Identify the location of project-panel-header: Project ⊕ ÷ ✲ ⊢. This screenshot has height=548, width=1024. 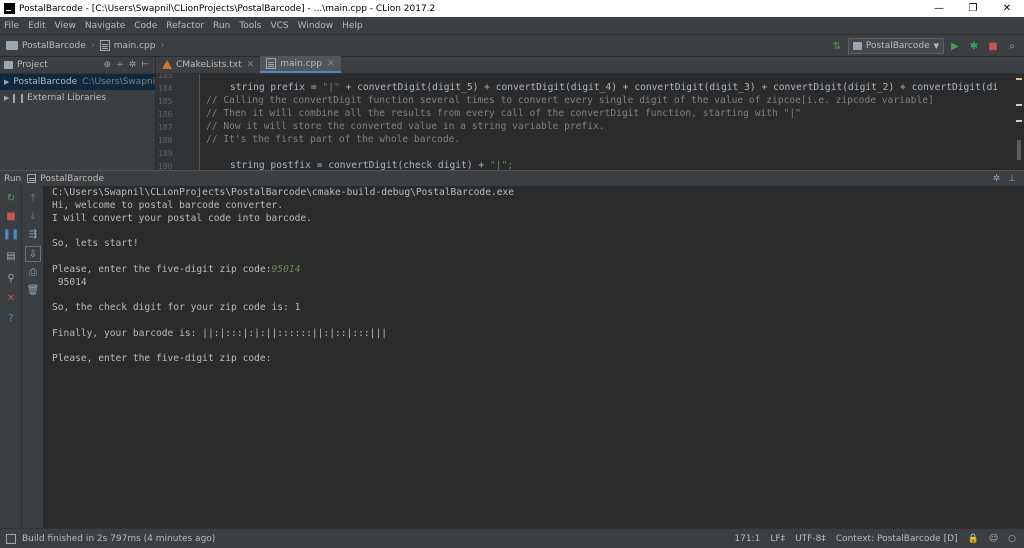
(77, 65).